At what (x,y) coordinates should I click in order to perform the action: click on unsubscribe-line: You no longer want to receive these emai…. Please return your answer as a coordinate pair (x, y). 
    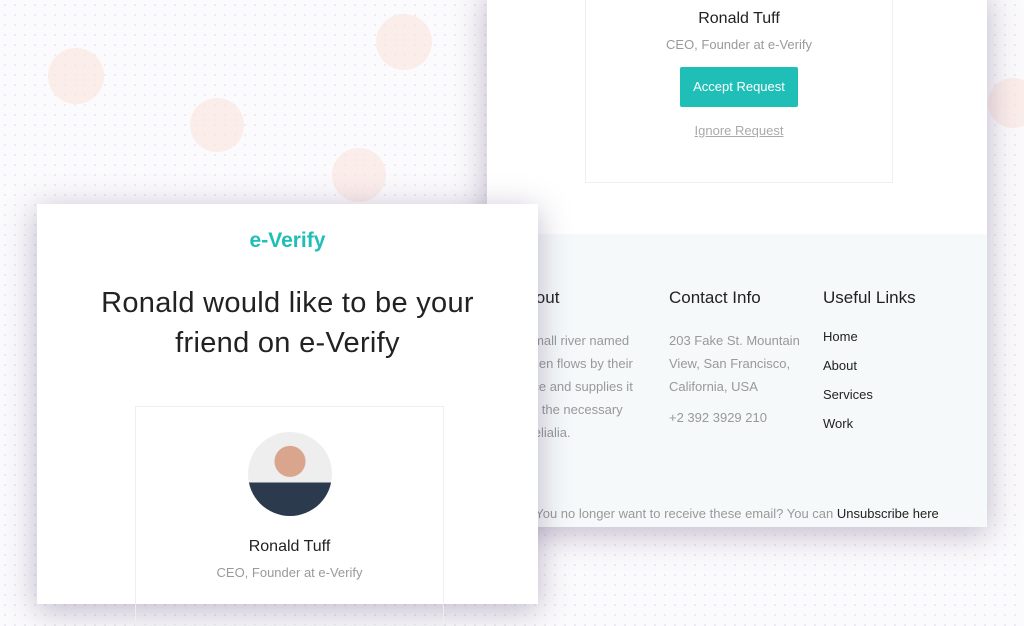
    Looking at the image, I should click on (737, 513).